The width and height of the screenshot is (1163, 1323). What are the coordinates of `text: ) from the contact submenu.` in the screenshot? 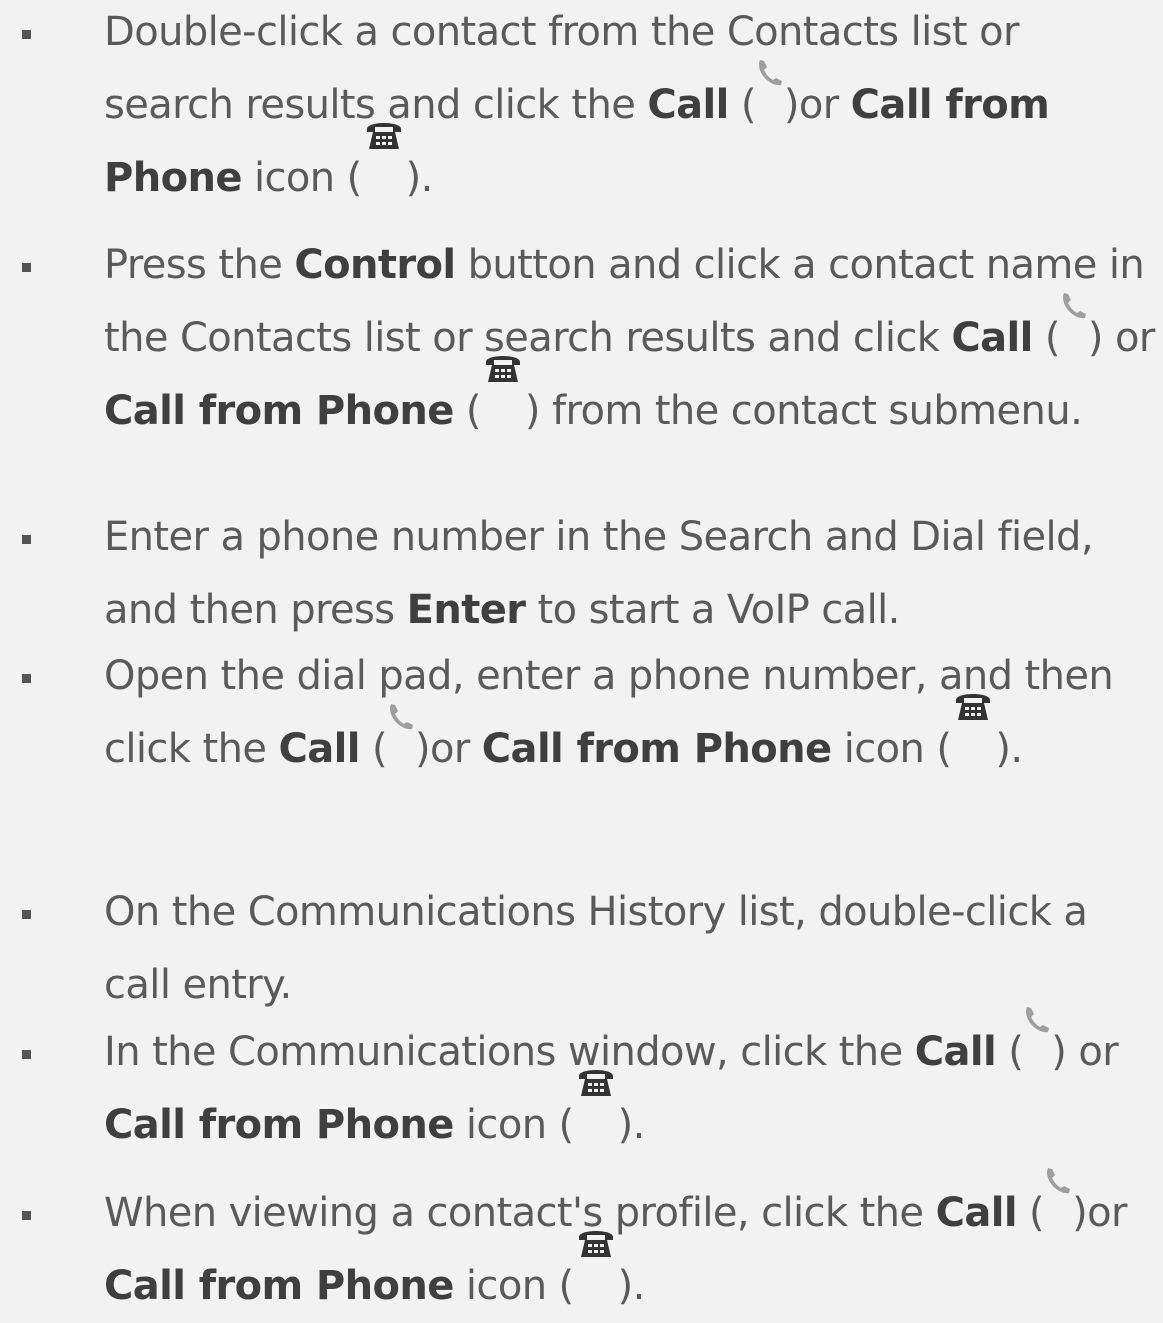 It's located at (803, 411).